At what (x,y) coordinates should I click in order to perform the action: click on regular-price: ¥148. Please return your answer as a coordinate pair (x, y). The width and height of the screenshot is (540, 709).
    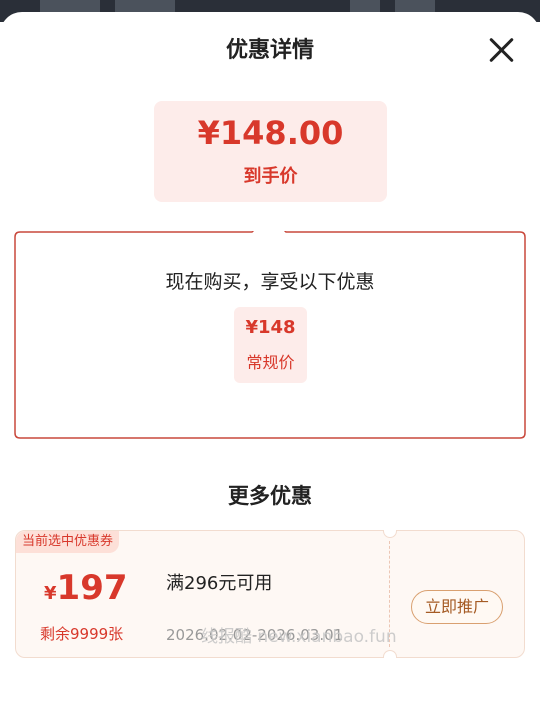
    Looking at the image, I should click on (270, 327).